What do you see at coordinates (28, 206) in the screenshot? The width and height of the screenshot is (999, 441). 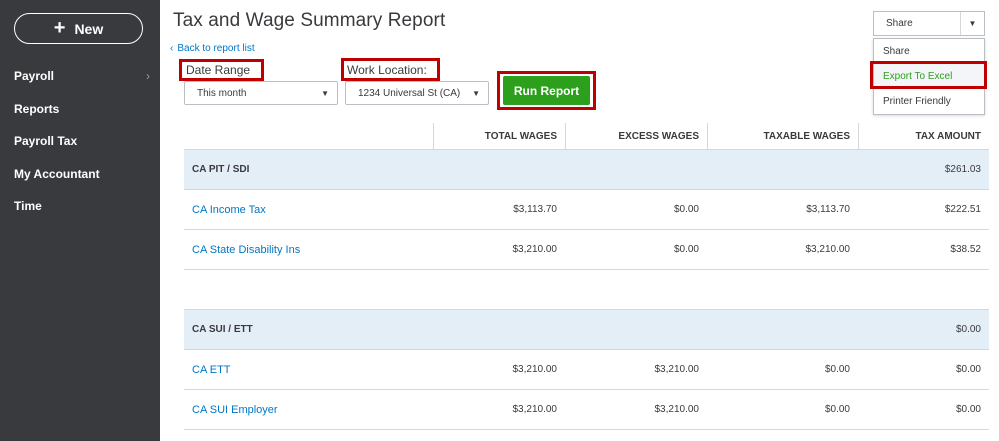 I see `sidebar-item-label: Time` at bounding box center [28, 206].